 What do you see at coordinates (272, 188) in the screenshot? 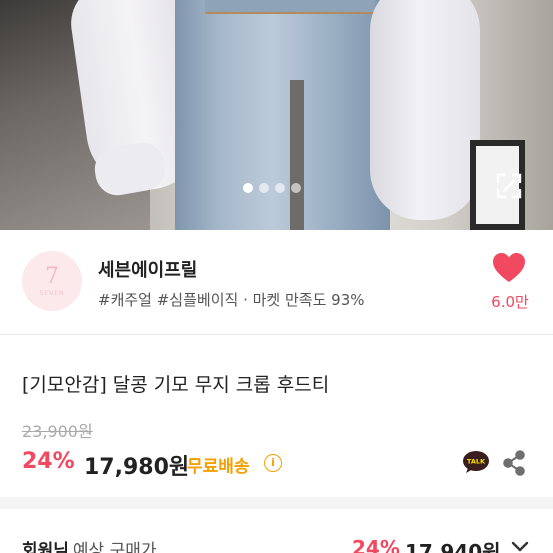
I see `carousel-indicator` at bounding box center [272, 188].